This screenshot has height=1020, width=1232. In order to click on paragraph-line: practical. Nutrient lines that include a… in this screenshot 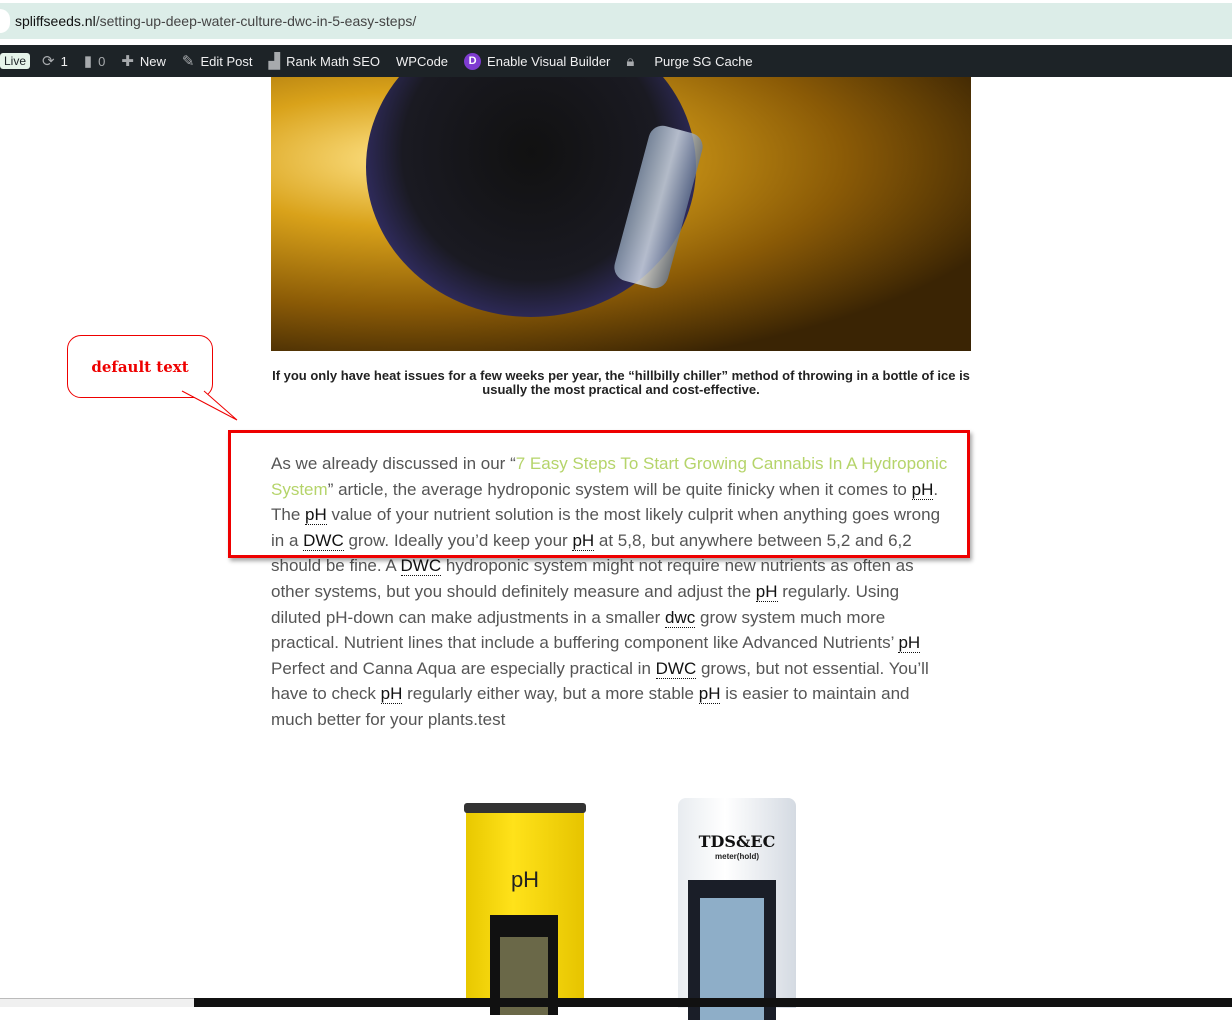, I will do `click(631, 643)`.